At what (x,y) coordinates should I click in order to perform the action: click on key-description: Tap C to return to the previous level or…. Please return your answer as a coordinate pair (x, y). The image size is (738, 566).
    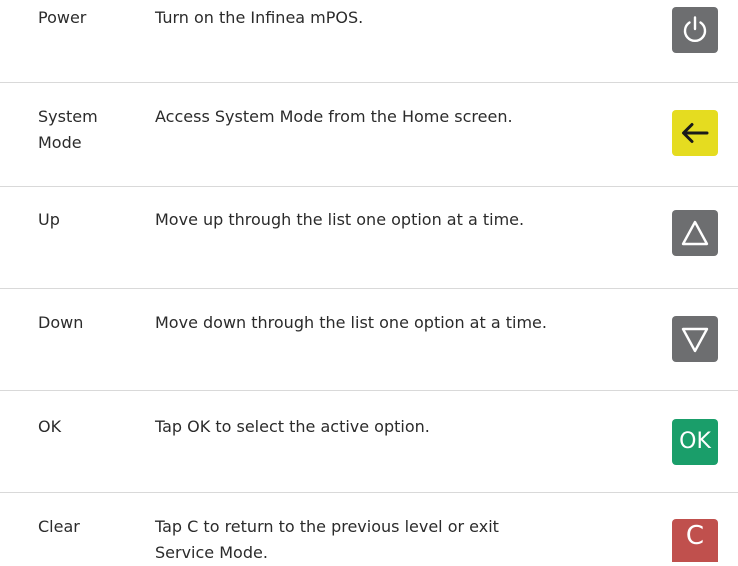
    Looking at the image, I should click on (327, 539).